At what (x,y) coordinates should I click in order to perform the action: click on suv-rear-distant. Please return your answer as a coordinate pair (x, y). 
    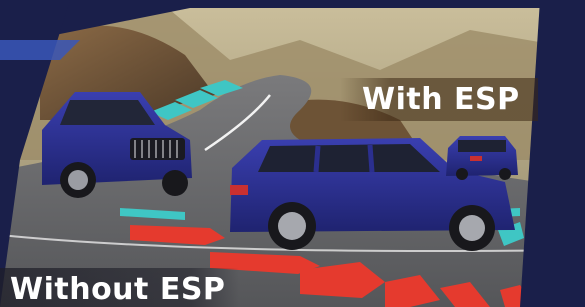
    Looking at the image, I should click on (482, 158).